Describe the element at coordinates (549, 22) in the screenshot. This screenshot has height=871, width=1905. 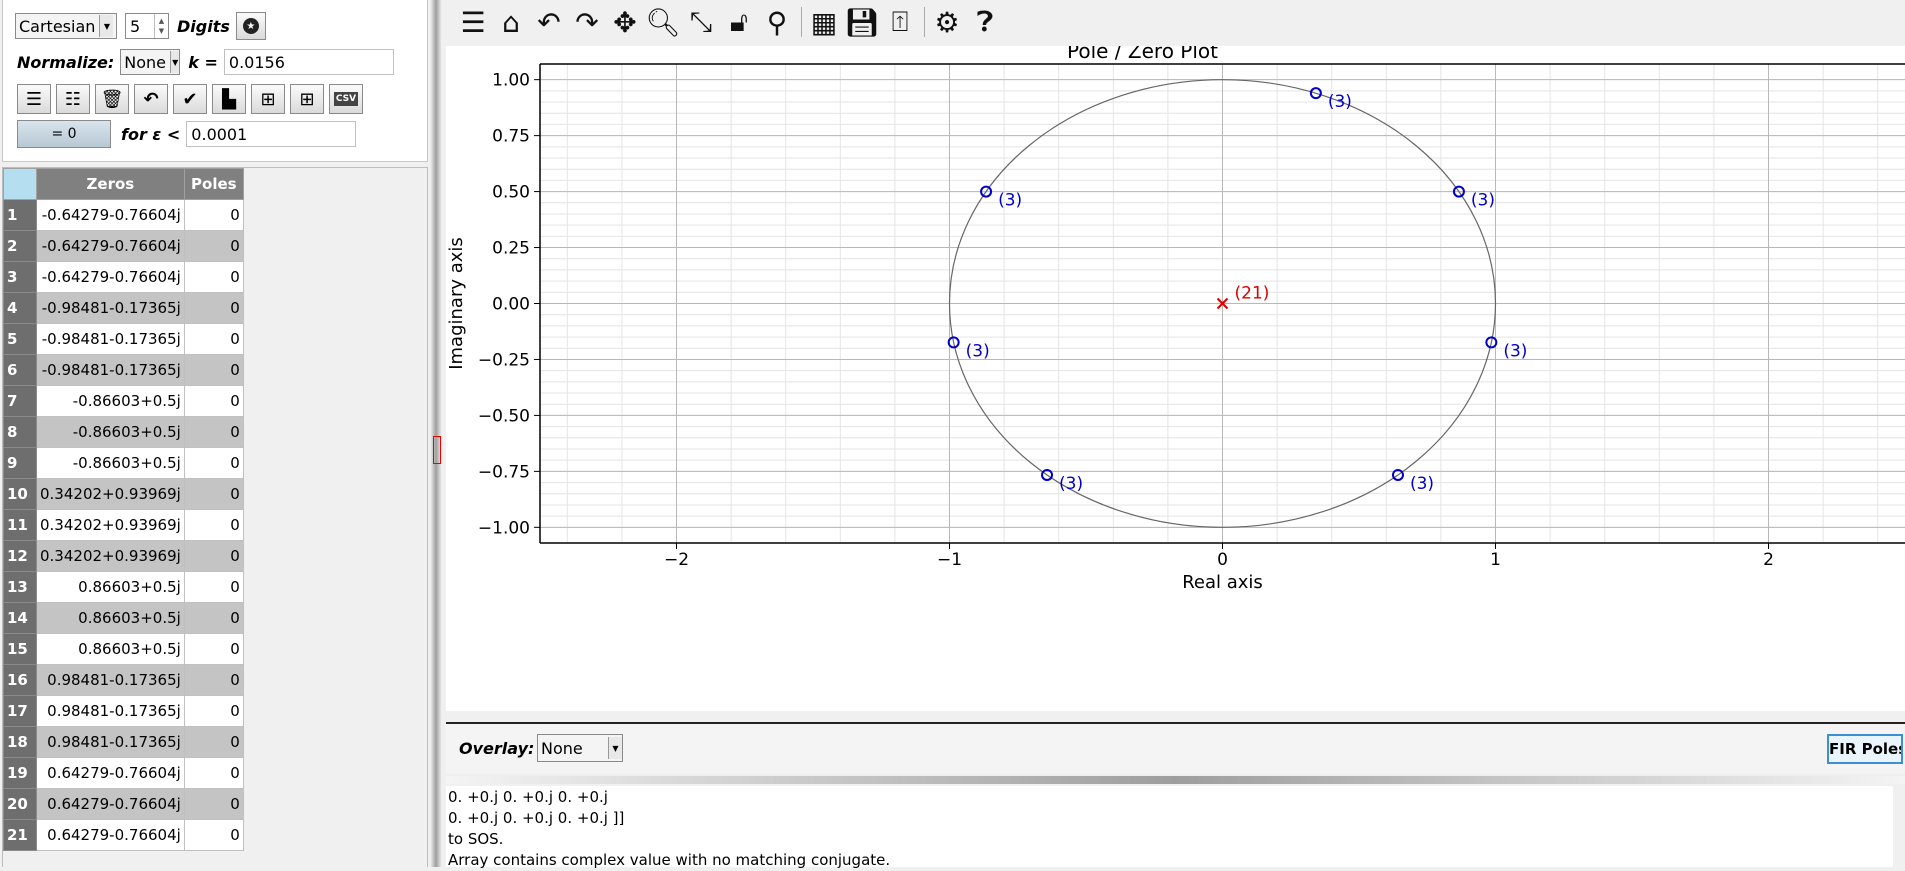
I see `undo-icon: ↶` at that location.